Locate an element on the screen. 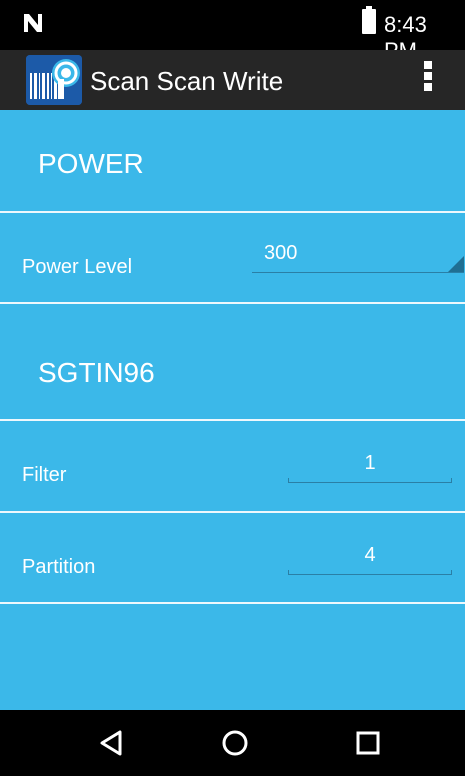  power-level-spinner: 300 is located at coordinates (358, 256).